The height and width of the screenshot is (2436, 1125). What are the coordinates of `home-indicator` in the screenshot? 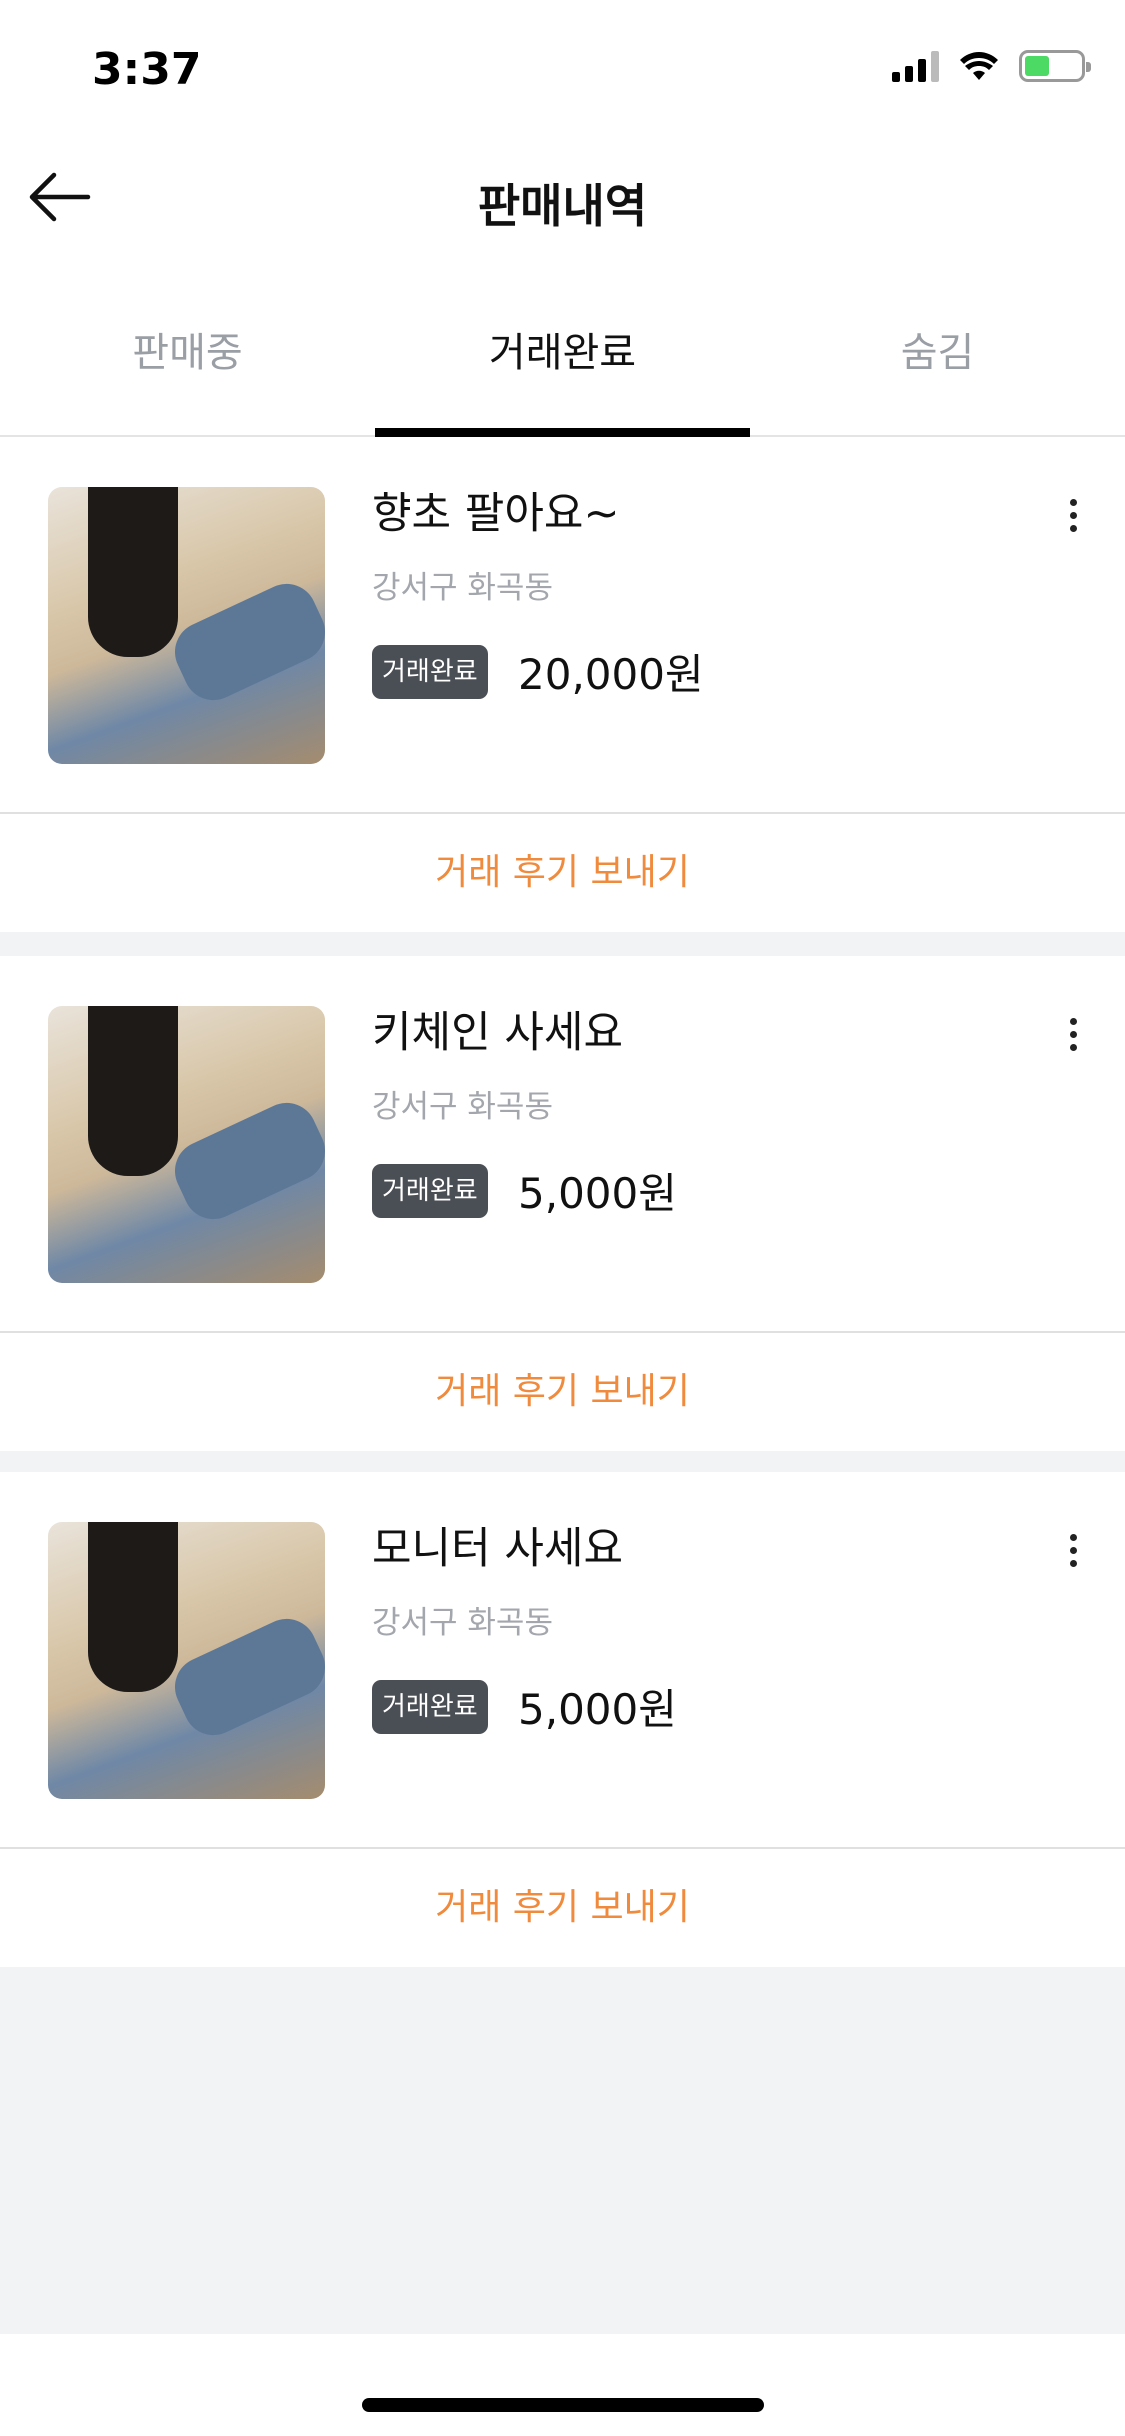 It's located at (563, 2405).